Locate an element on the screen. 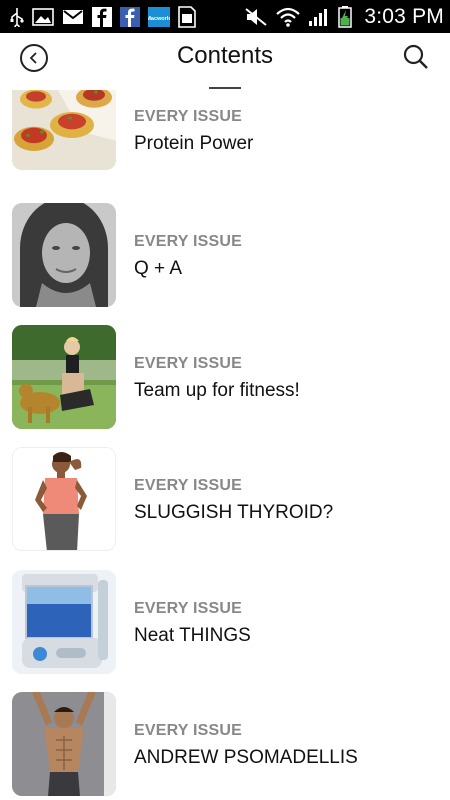 Image resolution: width=450 pixels, height=800 pixels. battery-charging-icon is located at coordinates (345, 16).